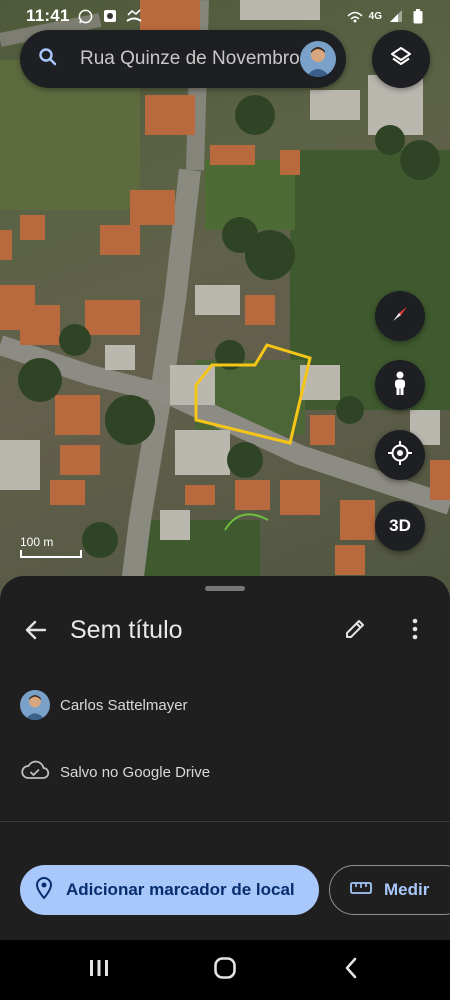 Image resolution: width=450 pixels, height=1000 pixels. I want to click on edit-button, so click(355, 631).